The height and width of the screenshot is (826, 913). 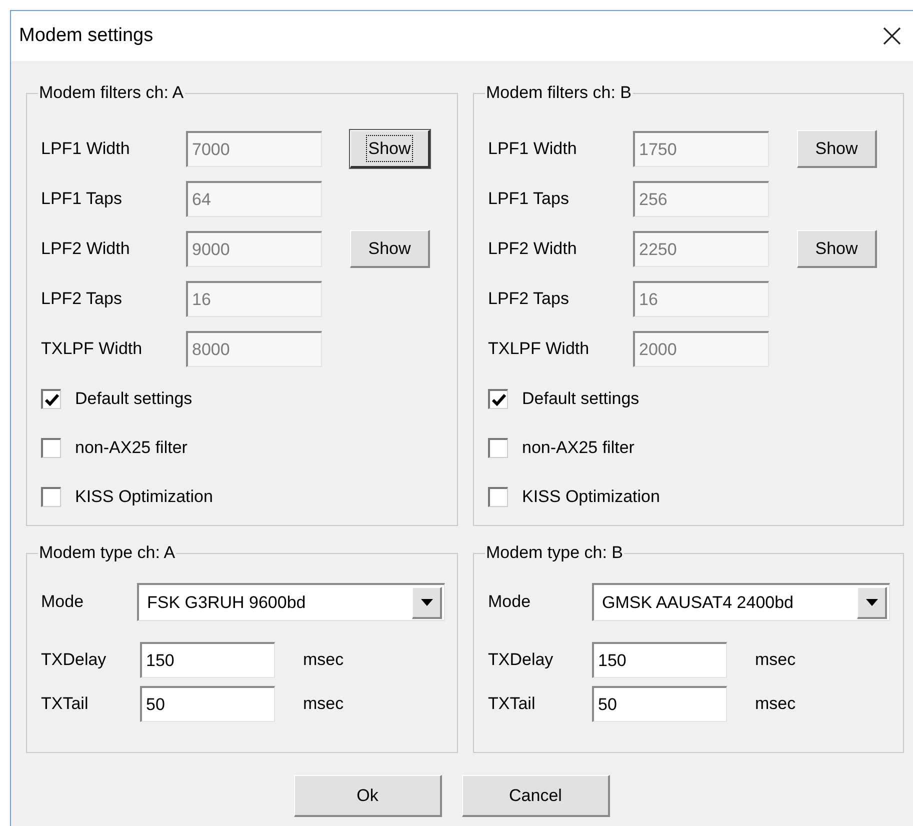 I want to click on mode-dropdown: GMSK AAUSAT4 2400bd, so click(x=741, y=602).